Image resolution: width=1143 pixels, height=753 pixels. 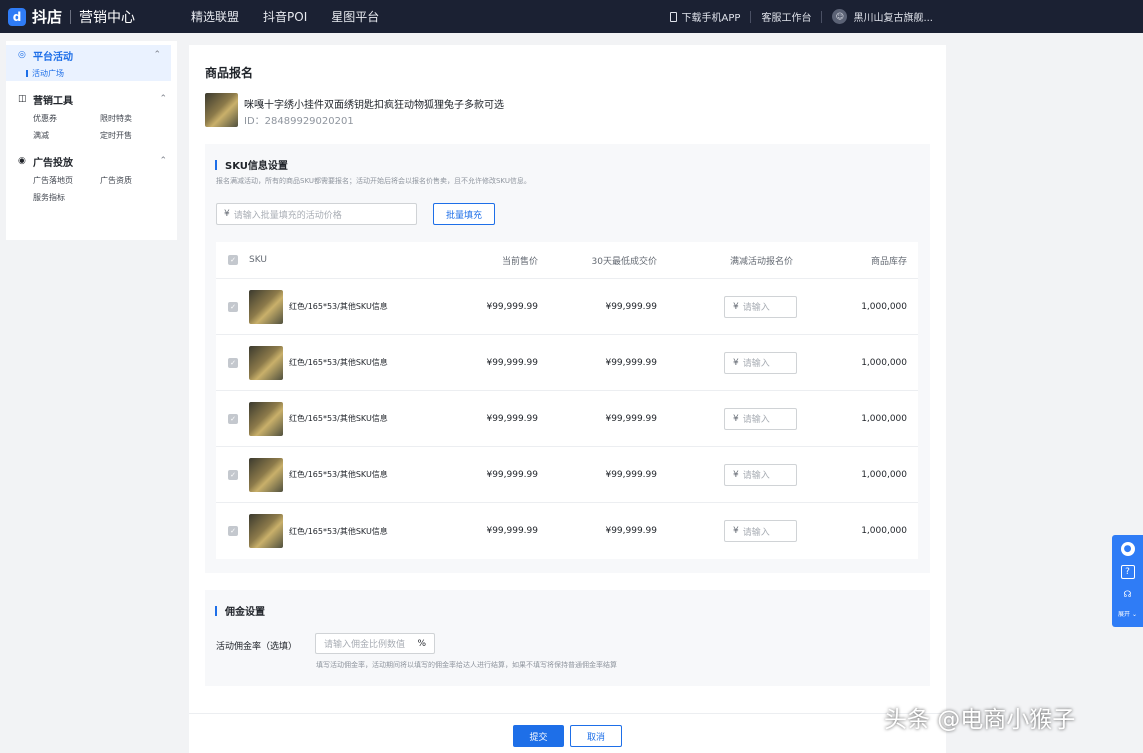 What do you see at coordinates (1127, 572) in the screenshot?
I see `help-icon: ?` at bounding box center [1127, 572].